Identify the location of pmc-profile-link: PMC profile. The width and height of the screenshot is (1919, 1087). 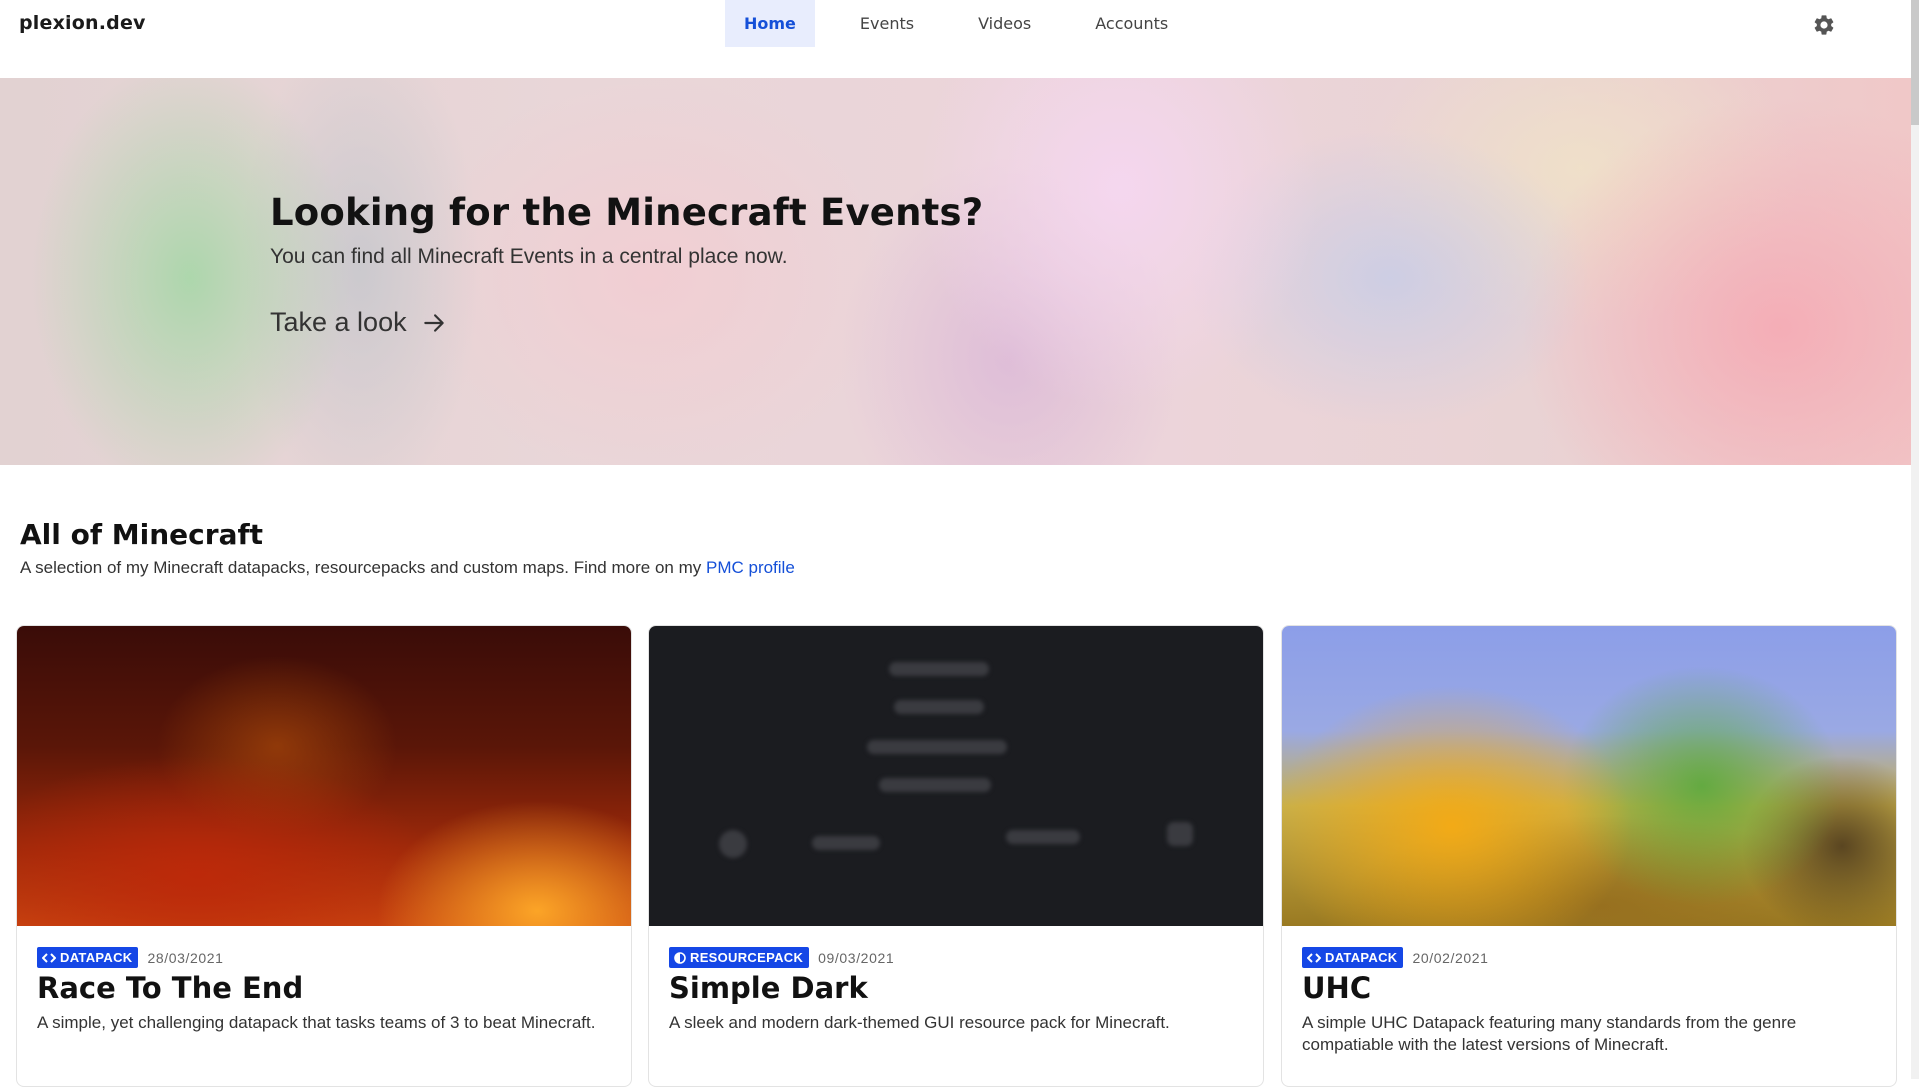
(750, 567).